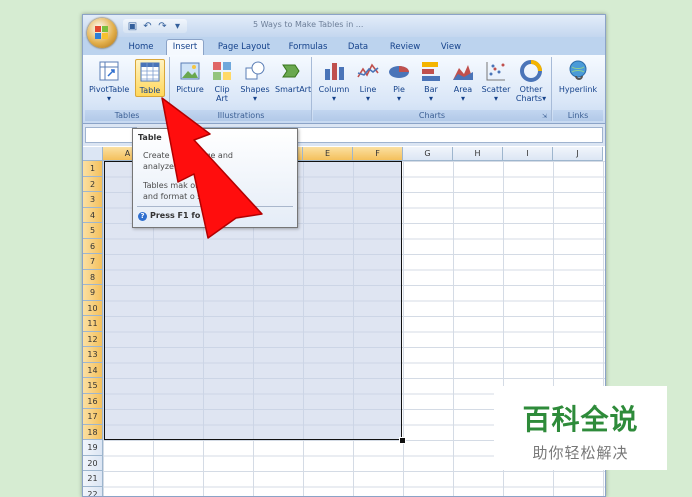 This screenshot has height=497, width=692. What do you see at coordinates (399, 71) in the screenshot?
I see `pie-chart-icon` at bounding box center [399, 71].